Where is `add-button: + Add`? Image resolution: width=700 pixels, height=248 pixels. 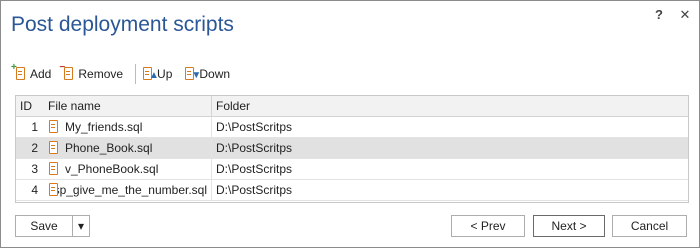 add-button: + Add is located at coordinates (31, 72).